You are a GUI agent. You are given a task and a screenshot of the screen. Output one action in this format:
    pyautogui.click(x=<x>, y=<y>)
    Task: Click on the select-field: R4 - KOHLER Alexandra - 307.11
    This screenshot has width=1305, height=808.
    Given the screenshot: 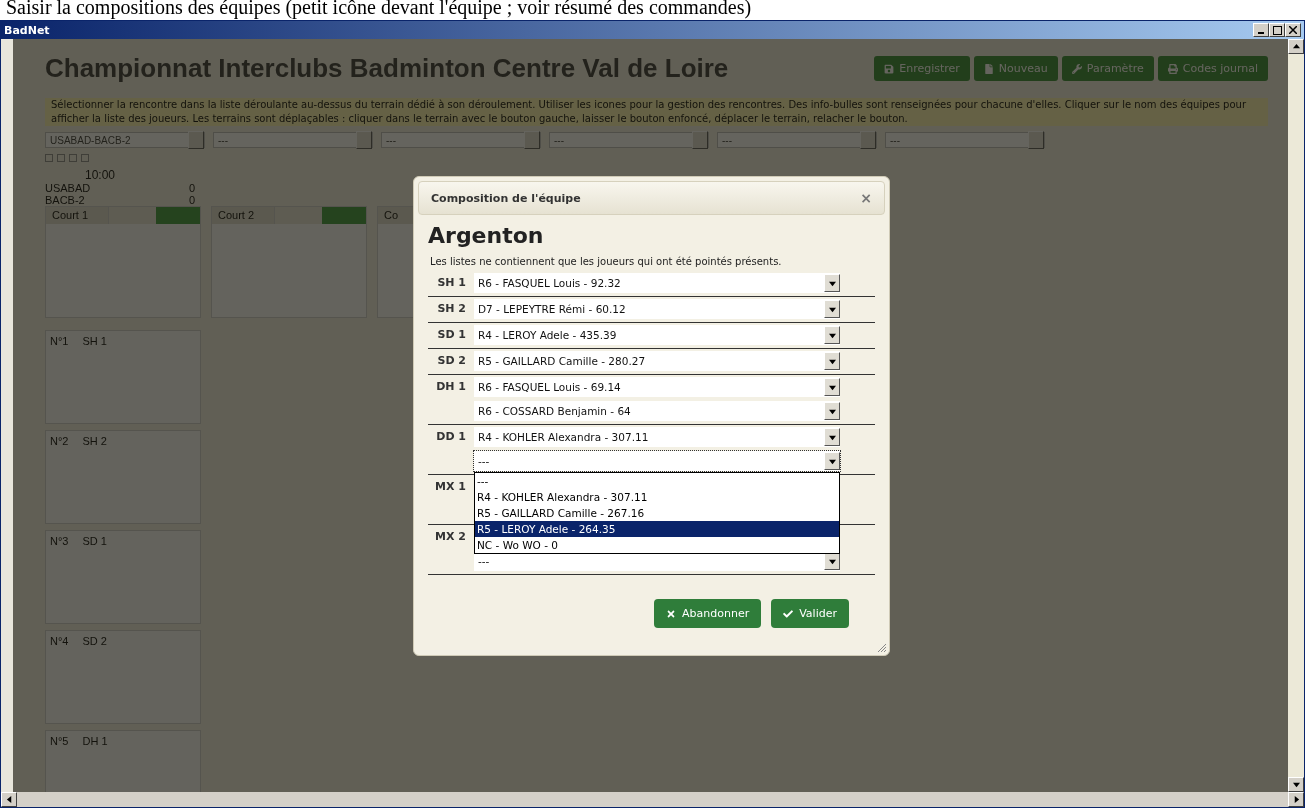 What is the action you would take?
    pyautogui.click(x=657, y=437)
    